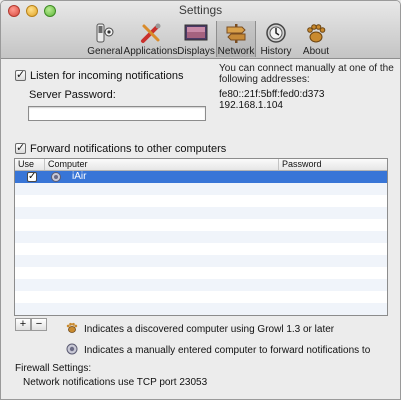 The image size is (401, 400). What do you see at coordinates (276, 51) in the screenshot?
I see `tab-history-label: History` at bounding box center [276, 51].